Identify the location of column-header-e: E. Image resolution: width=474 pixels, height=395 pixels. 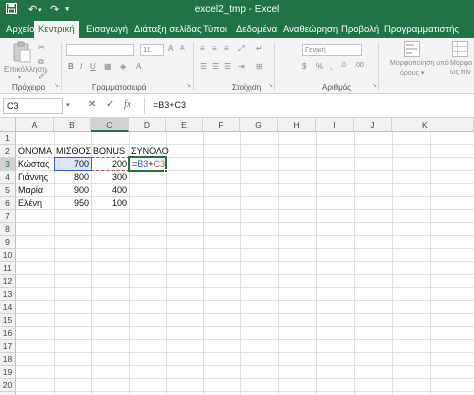
(184, 125).